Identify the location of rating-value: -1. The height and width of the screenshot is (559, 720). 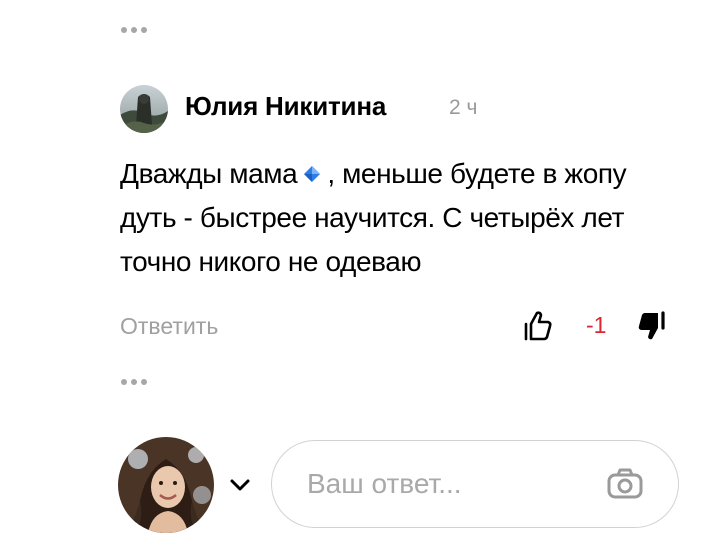
(596, 325).